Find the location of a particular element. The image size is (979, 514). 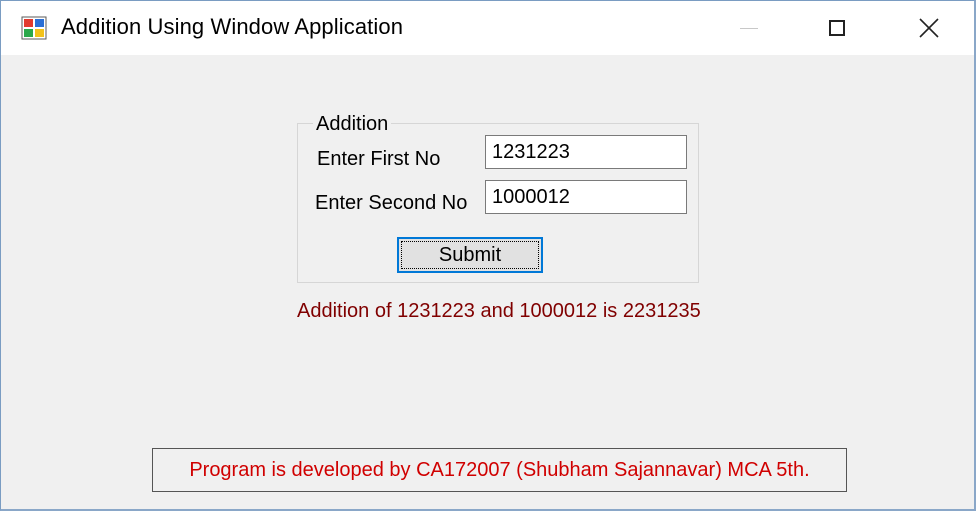

second-number-input is located at coordinates (586, 197).